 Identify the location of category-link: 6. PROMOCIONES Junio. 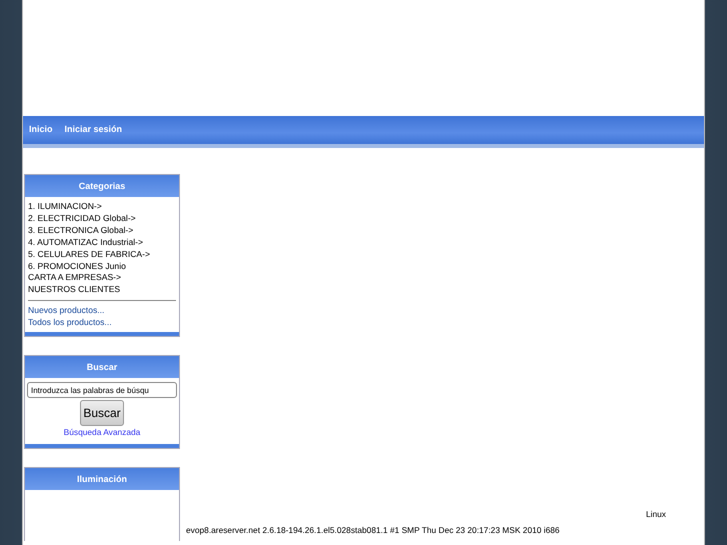
(102, 266).